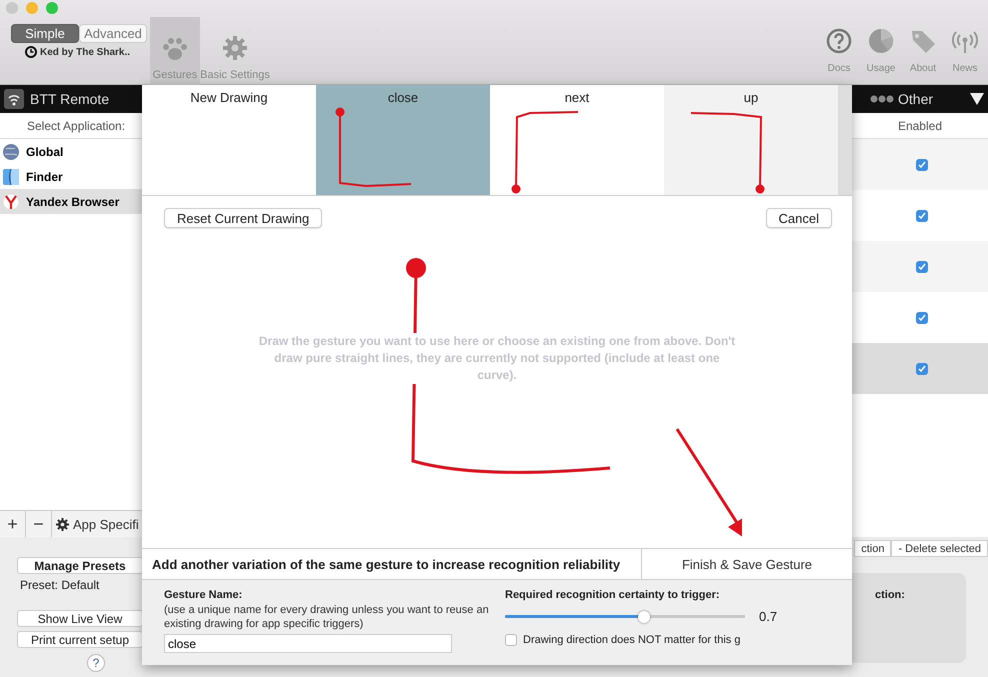 The image size is (988, 677). Describe the element at coordinates (799, 218) in the screenshot. I see `cancel-button: Cancel` at that location.